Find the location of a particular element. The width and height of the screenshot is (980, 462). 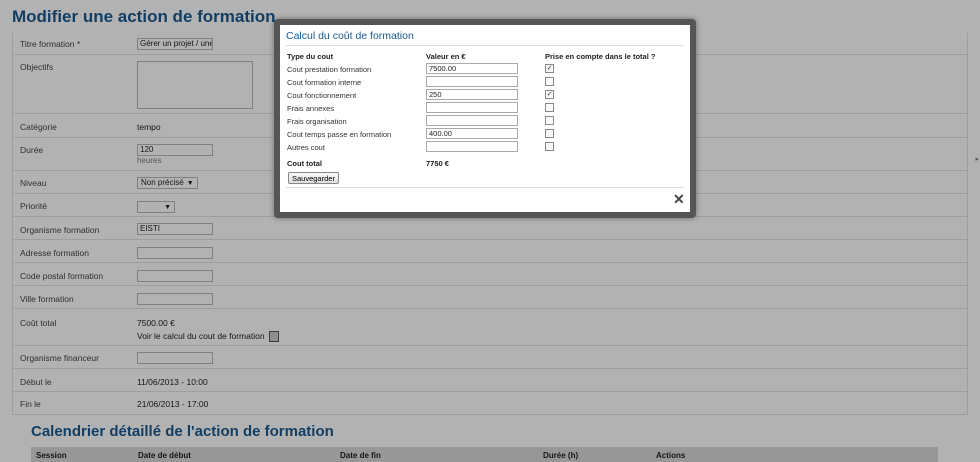

cost-row: Autres cout is located at coordinates (487, 147).